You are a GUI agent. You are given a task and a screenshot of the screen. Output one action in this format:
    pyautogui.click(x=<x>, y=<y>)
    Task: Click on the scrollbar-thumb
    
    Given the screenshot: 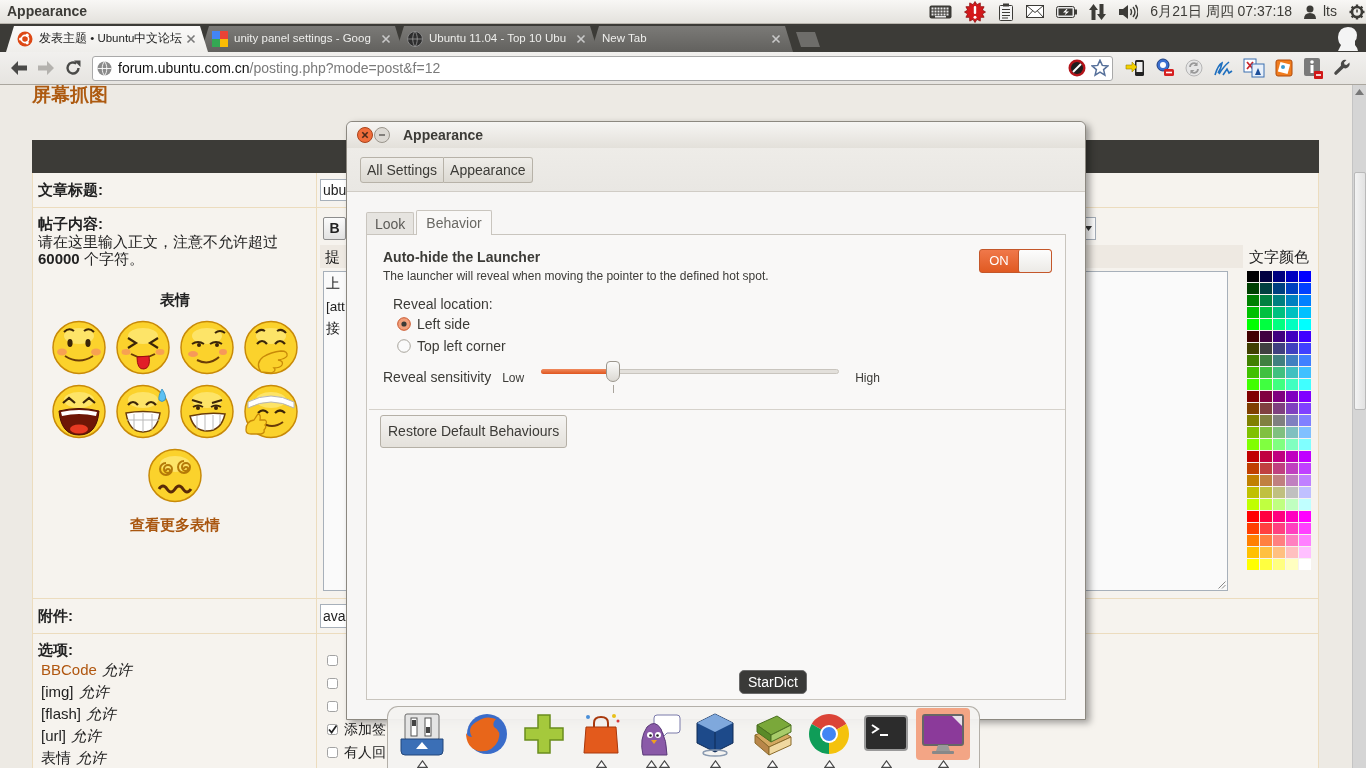 What is the action you would take?
    pyautogui.click(x=1359, y=291)
    